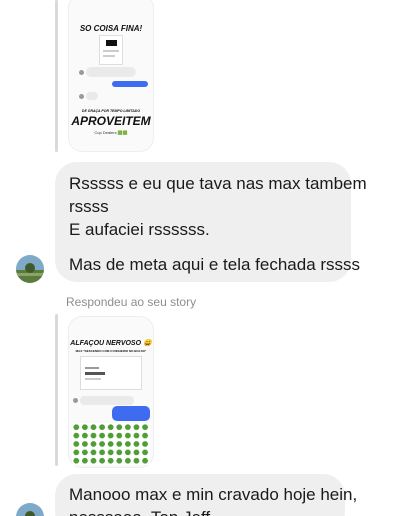 Image resolution: width=400 pixels, height=516 pixels. Describe the element at coordinates (139, 229) in the screenshot. I see `message-line: E aufaciei rssssss.` at that location.